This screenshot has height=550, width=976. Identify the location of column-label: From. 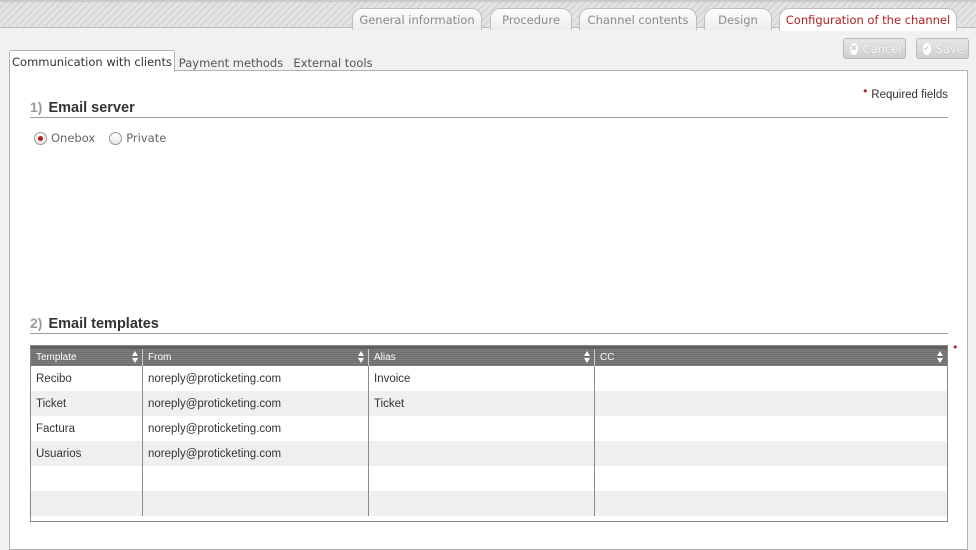
(160, 357).